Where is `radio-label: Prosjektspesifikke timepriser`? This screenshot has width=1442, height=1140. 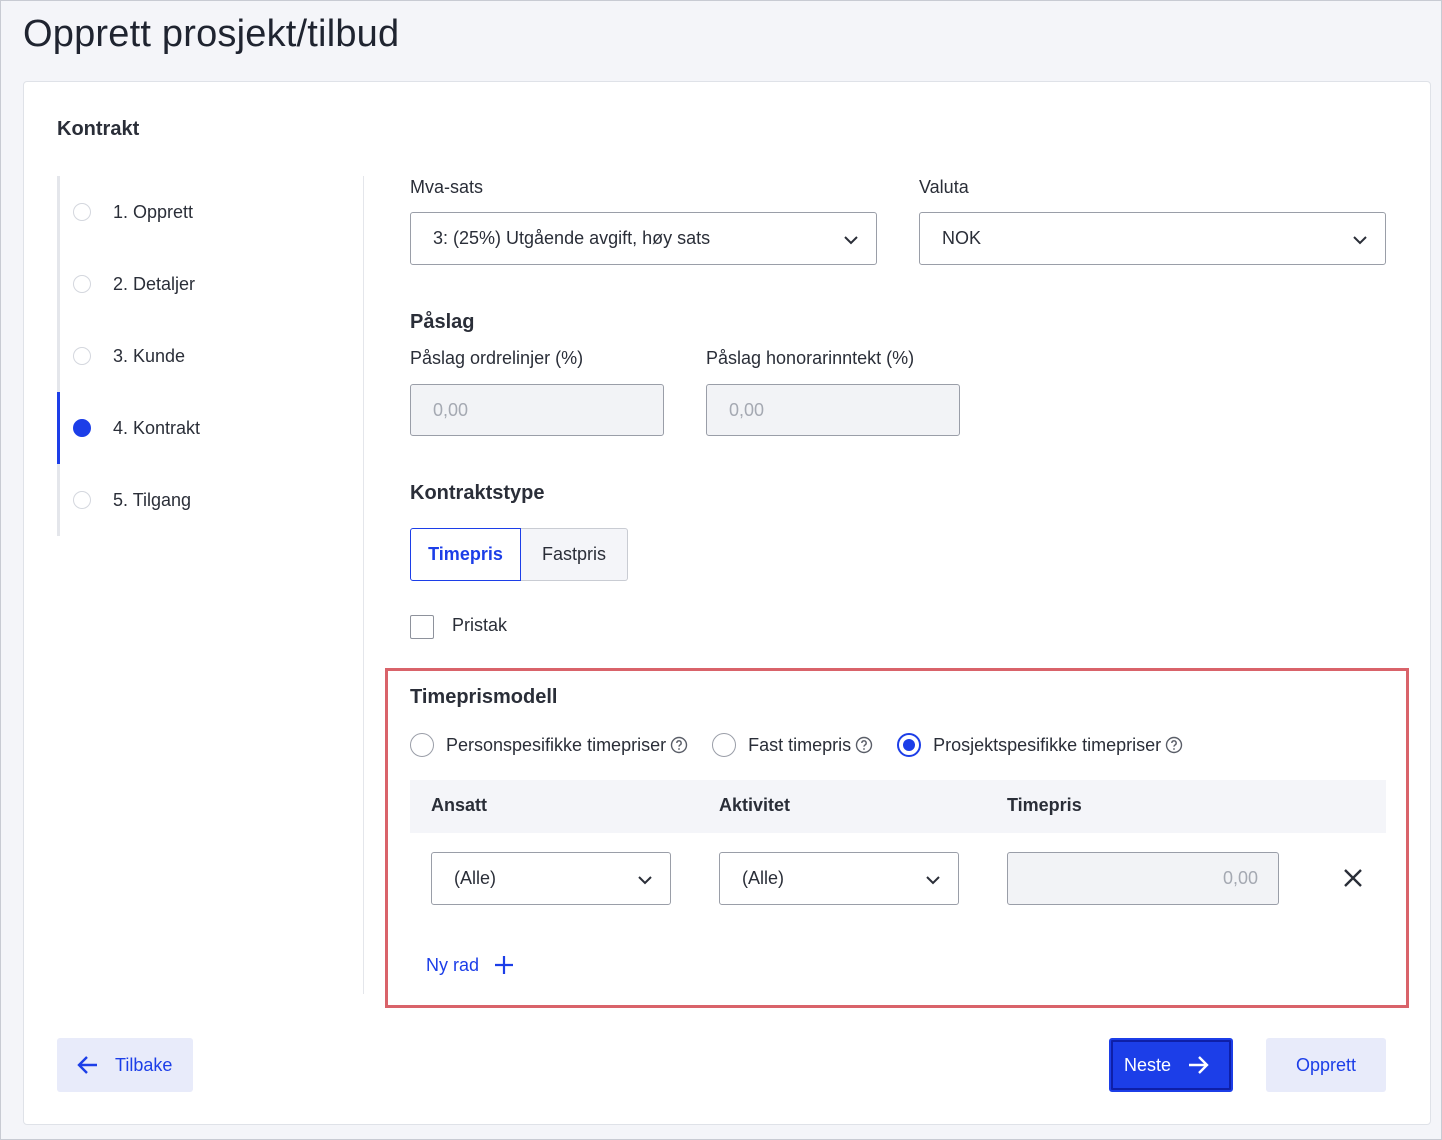 radio-label: Prosjektspesifikke timepriser is located at coordinates (1047, 744).